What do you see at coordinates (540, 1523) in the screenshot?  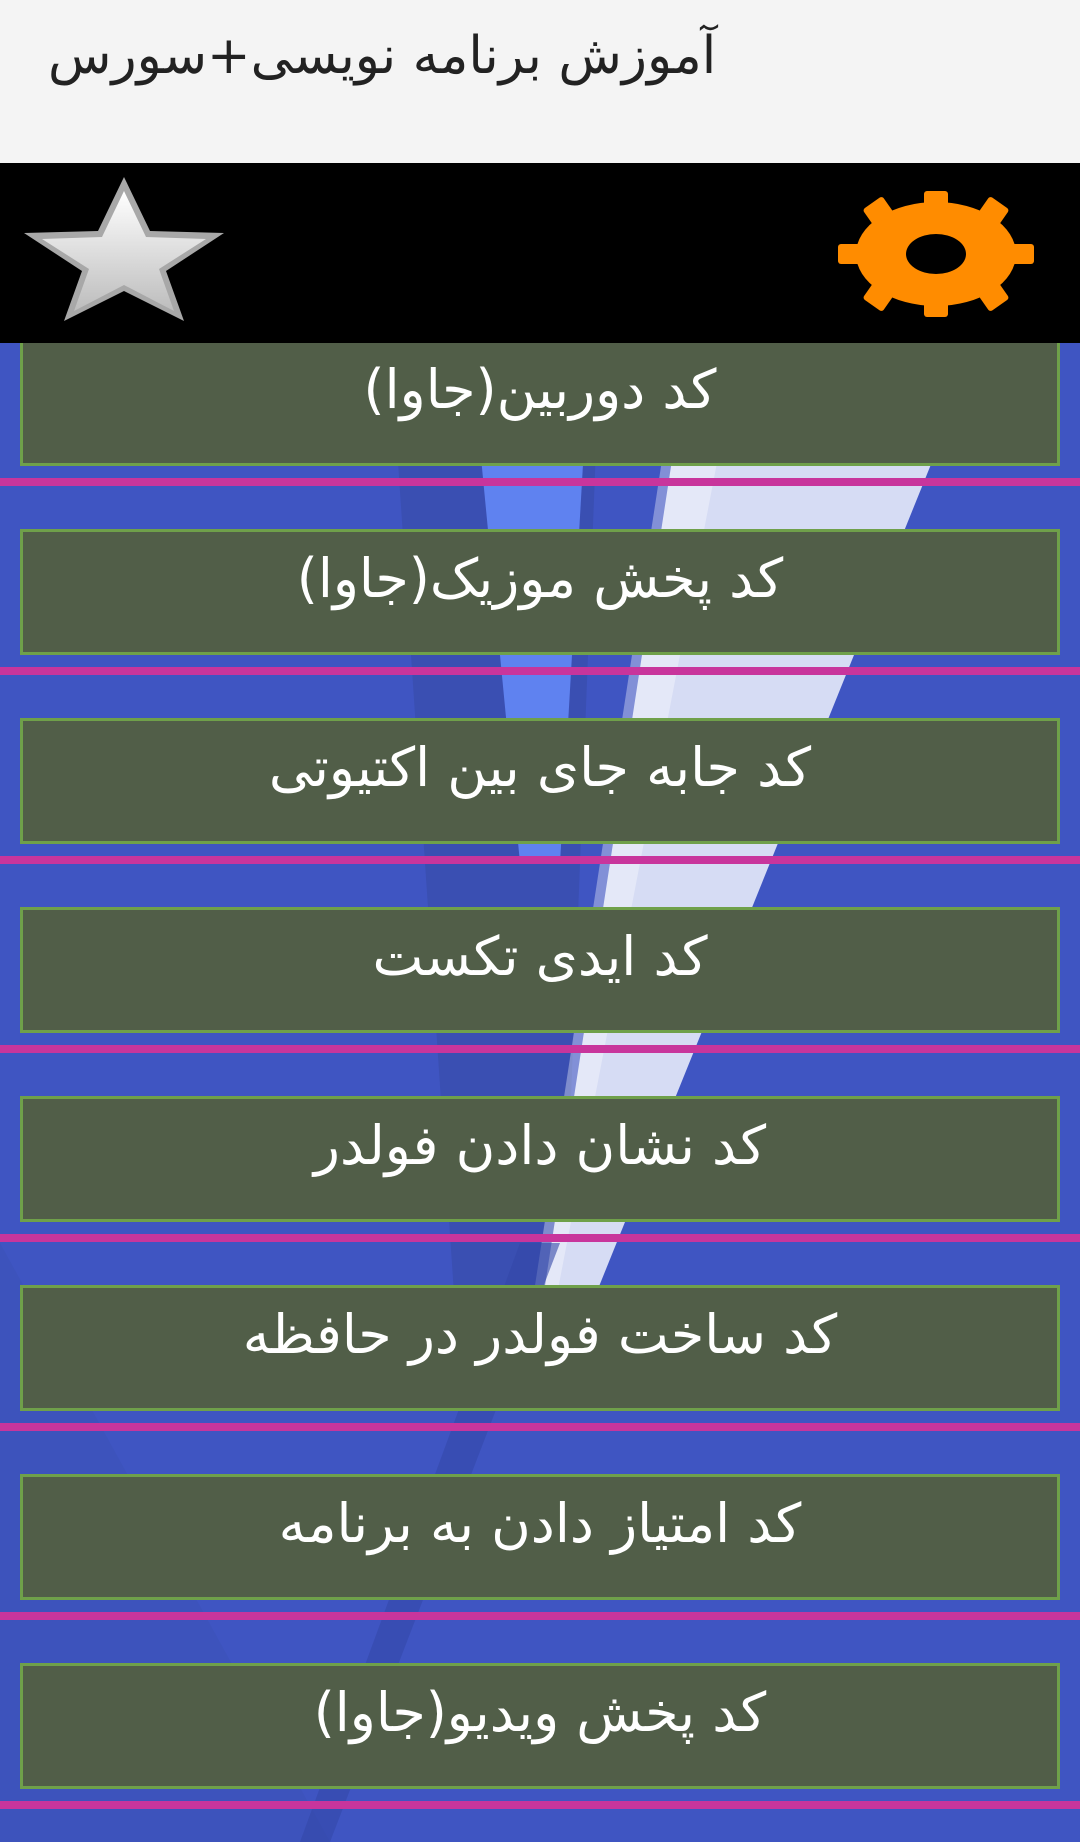 I see `item-label: کد امتیاز دادن به برنامه` at bounding box center [540, 1523].